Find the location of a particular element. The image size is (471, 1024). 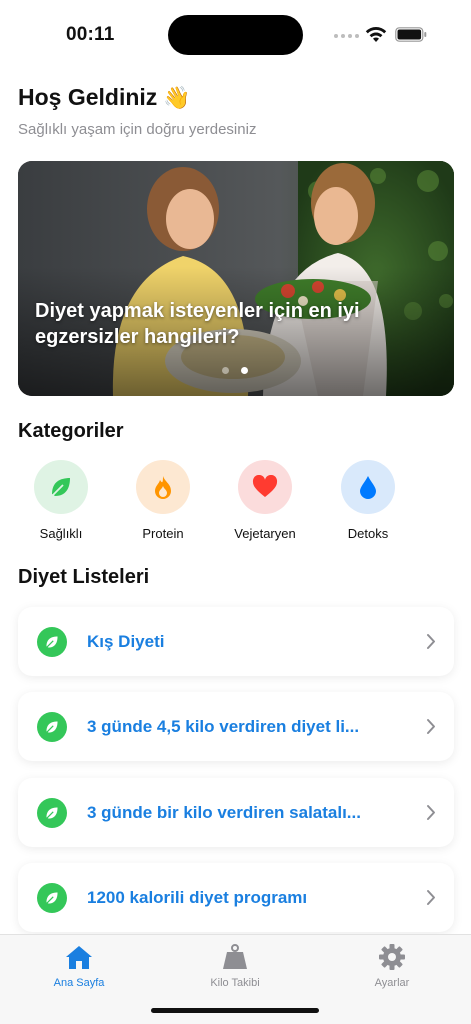

dynamic-island is located at coordinates (235, 35).